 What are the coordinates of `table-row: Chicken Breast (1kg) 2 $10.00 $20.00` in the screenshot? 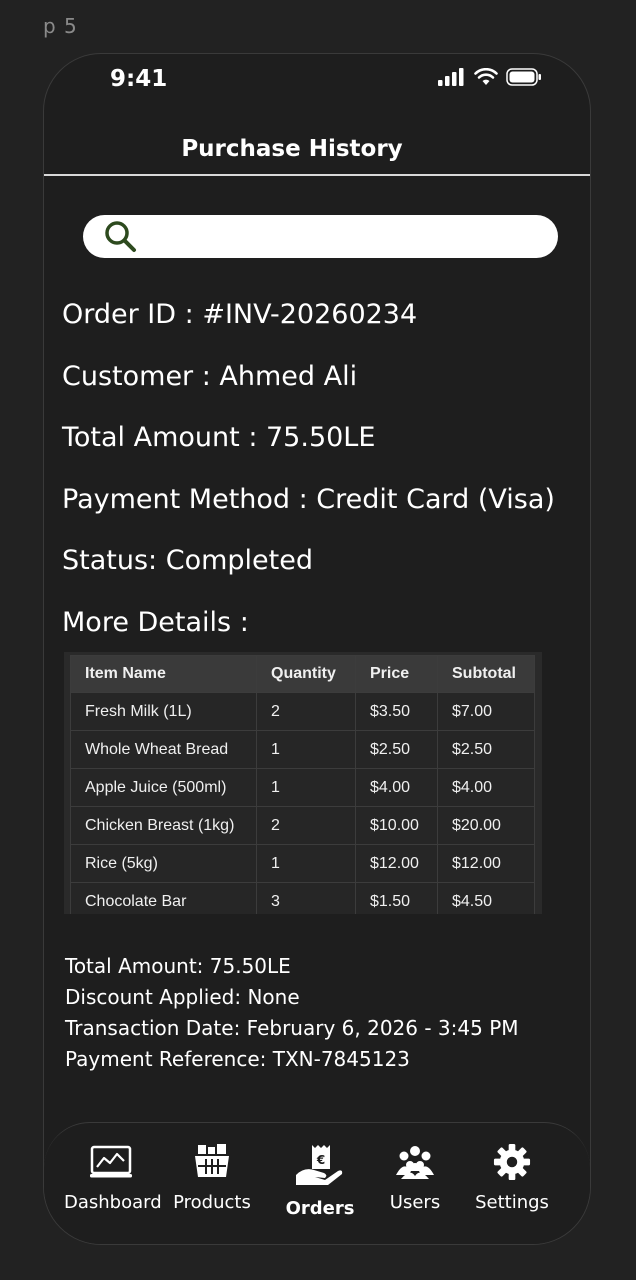 It's located at (302, 825).